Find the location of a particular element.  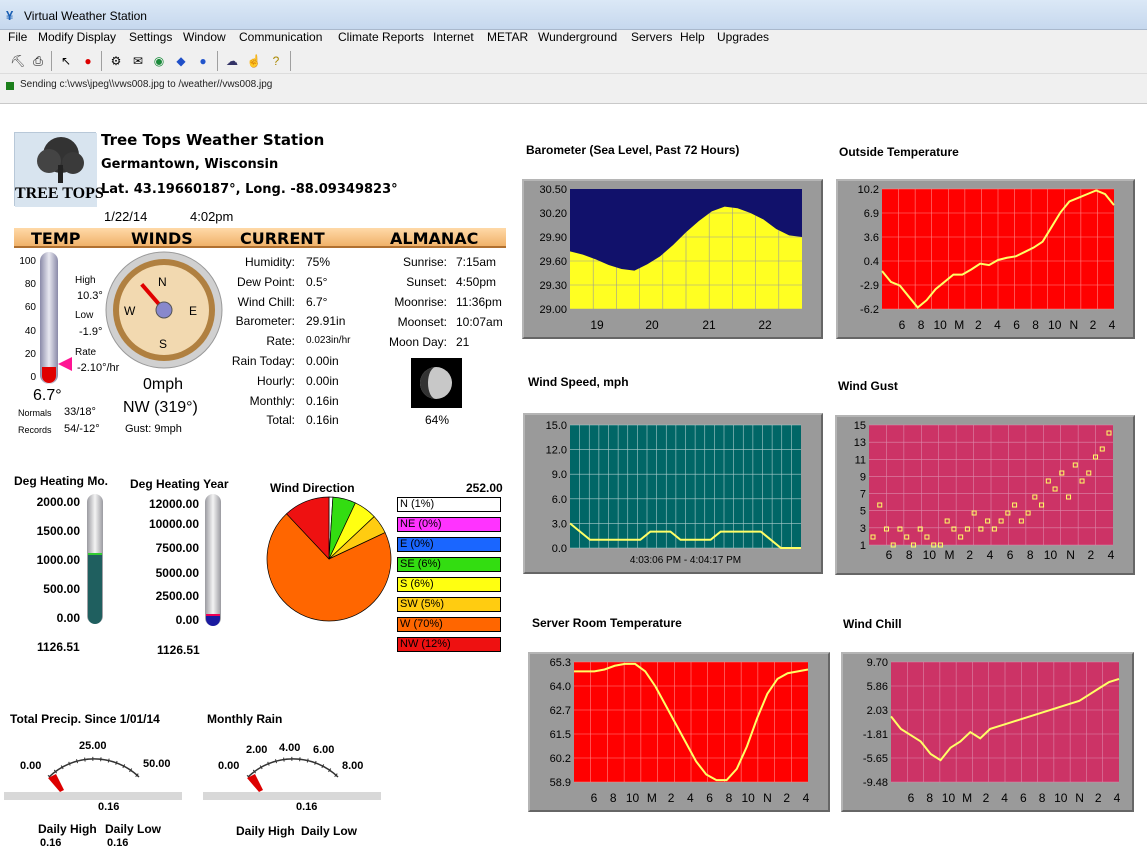

temp-normals-label: Normals is located at coordinates (35, 413).